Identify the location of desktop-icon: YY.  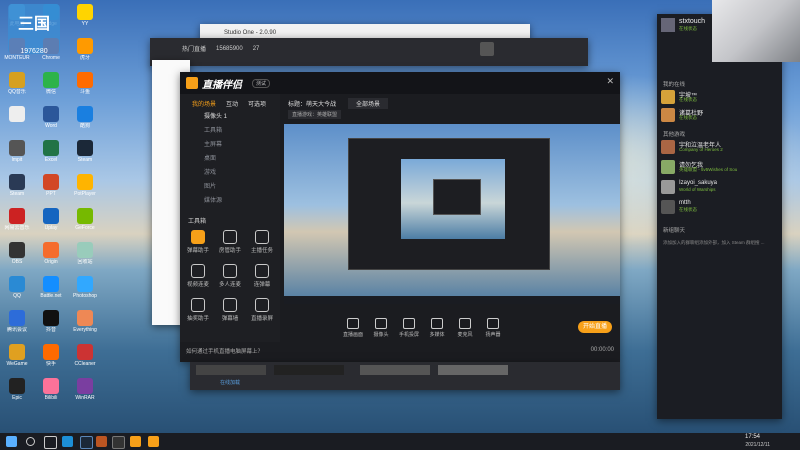
(85, 21).